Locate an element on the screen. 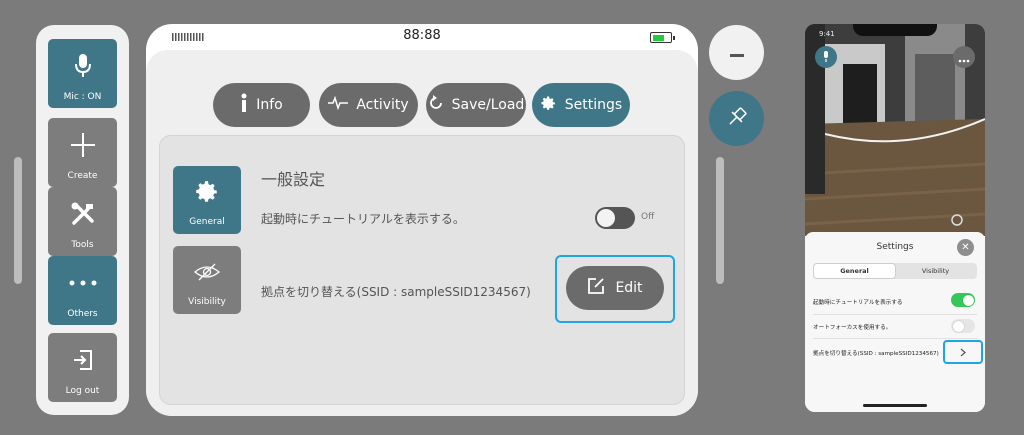  row-tutorial-toggle is located at coordinates (963, 300).